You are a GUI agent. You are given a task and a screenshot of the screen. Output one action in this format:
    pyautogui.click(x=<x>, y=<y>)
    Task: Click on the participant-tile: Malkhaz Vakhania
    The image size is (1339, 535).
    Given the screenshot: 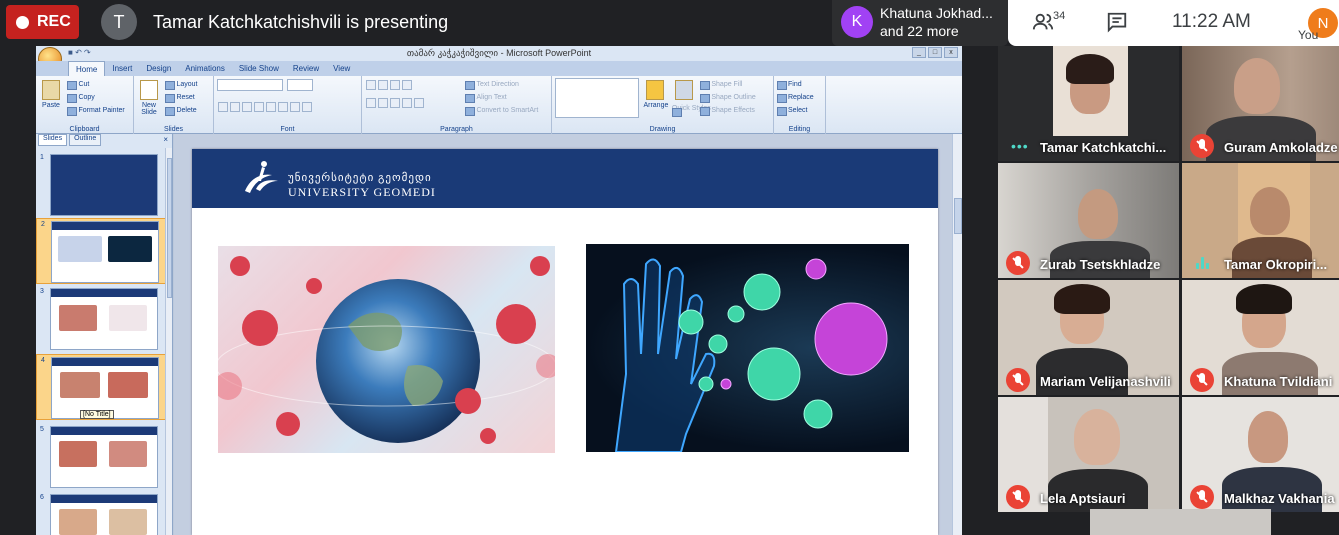 What is the action you would take?
    pyautogui.click(x=1260, y=454)
    